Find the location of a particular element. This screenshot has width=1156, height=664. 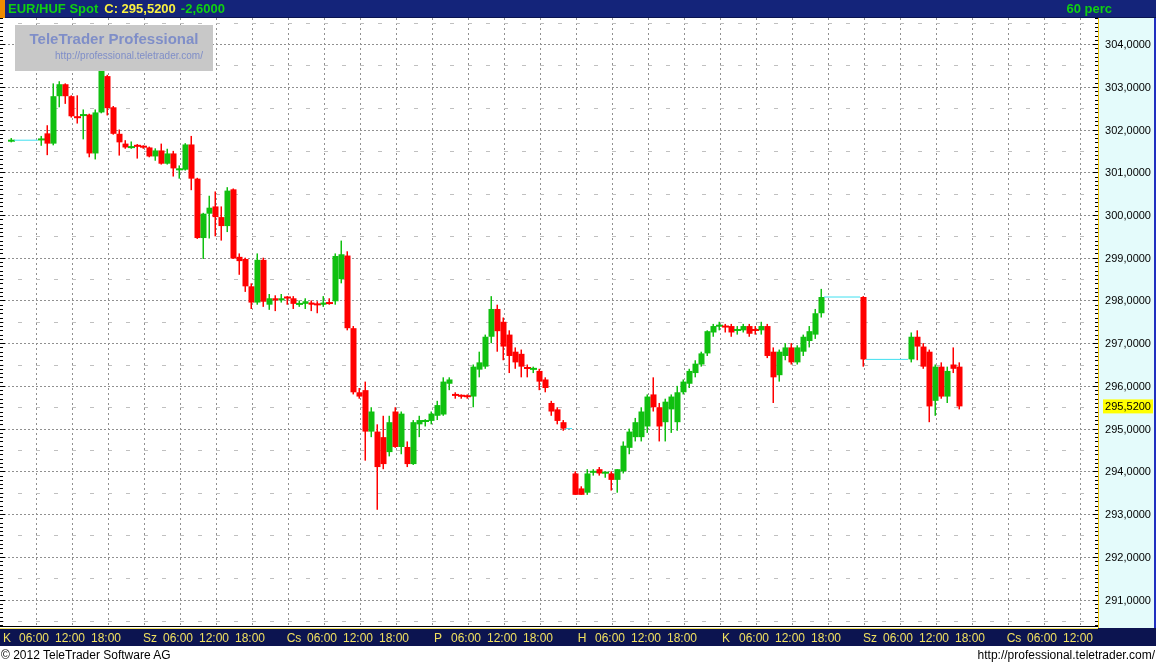

footer-url: http://professional.teletrader.com/ is located at coordinates (1066, 655).